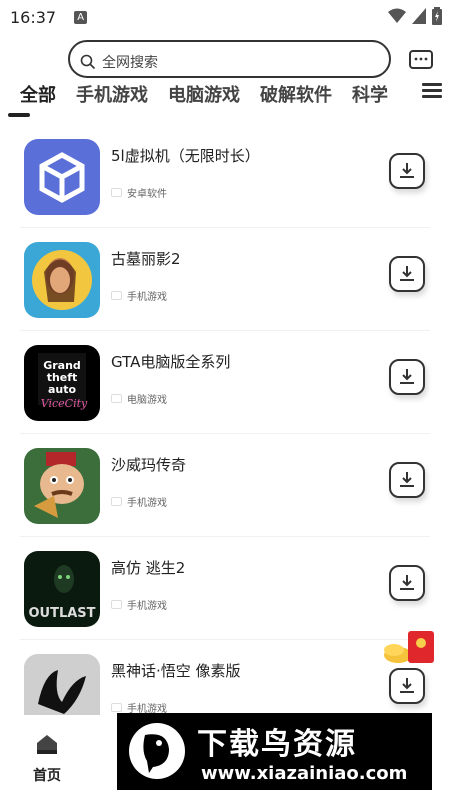 The image size is (450, 800). I want to click on notification-a-icon: A, so click(81, 17).